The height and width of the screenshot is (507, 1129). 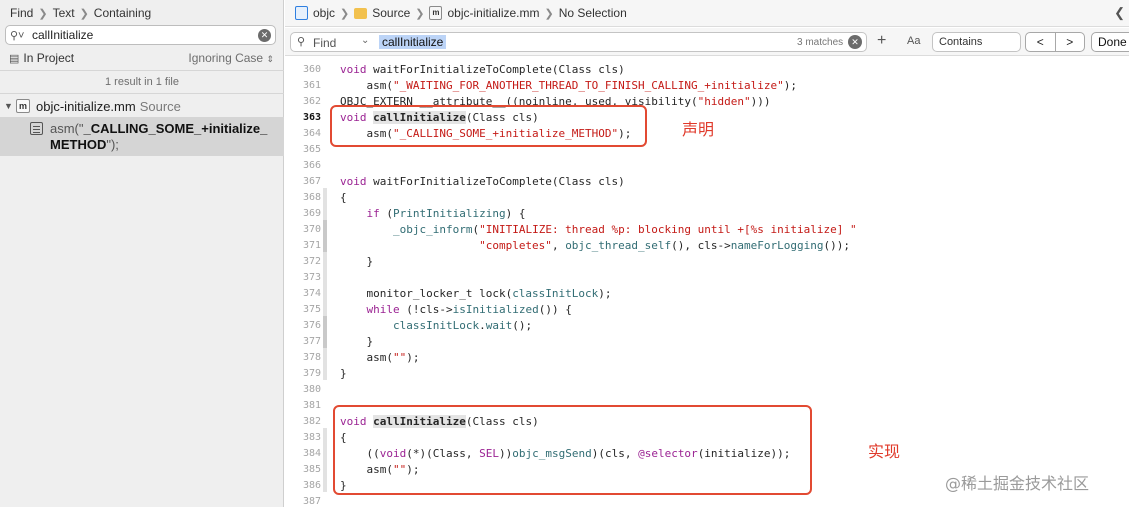 What do you see at coordinates (707, 310) in the screenshot?
I see `code-line: 375 while (!cls->isInitialized()) {` at bounding box center [707, 310].